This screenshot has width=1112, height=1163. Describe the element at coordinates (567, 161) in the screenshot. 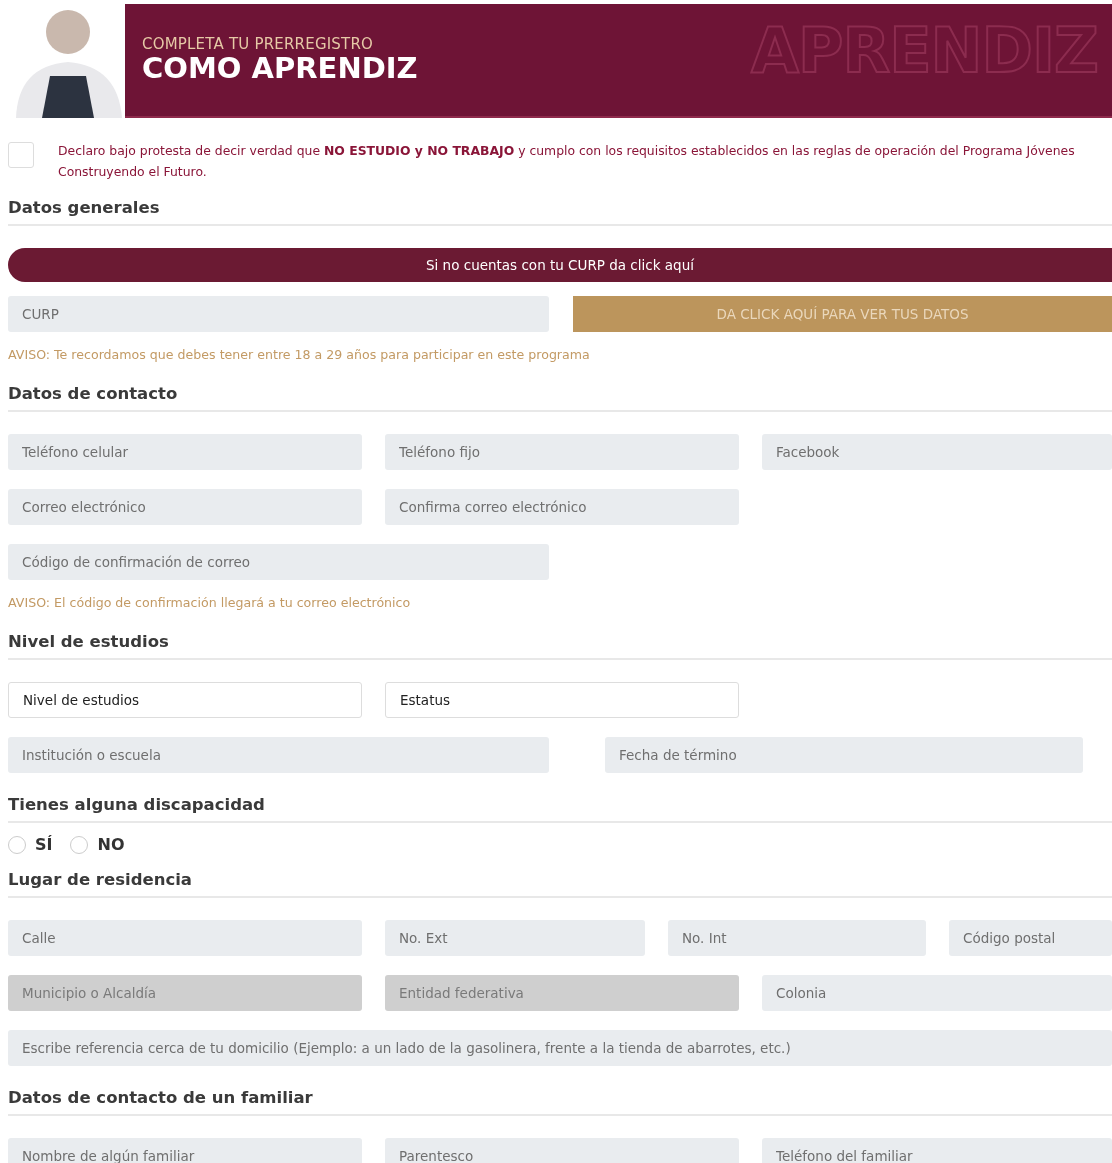

I see `declaration-text: Declaro bajo protesta de decir verdad que NO ESTUDIO y NO TRABAJO y cumplo con los requisitos establecidos en las reglas de operación del Programa Jóvenes Construyendo el Futuro.` at that location.